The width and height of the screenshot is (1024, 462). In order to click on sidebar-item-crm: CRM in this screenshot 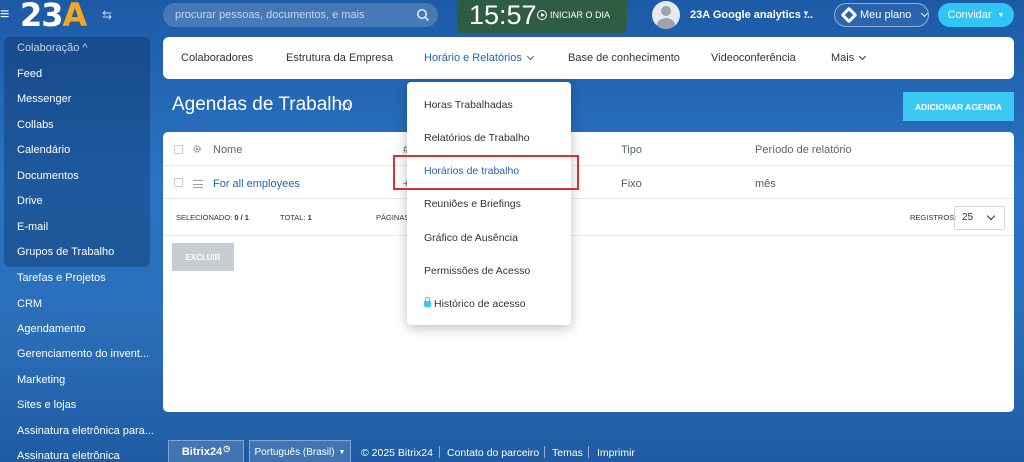, I will do `click(29, 304)`.